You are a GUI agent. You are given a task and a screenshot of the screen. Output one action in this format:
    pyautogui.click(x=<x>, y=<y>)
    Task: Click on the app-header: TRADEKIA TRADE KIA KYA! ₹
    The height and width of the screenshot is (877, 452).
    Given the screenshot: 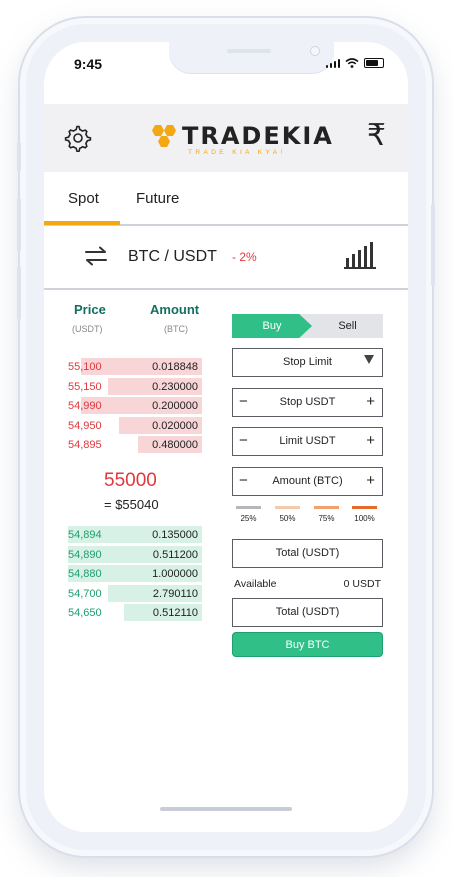 What is the action you would take?
    pyautogui.click(x=226, y=138)
    